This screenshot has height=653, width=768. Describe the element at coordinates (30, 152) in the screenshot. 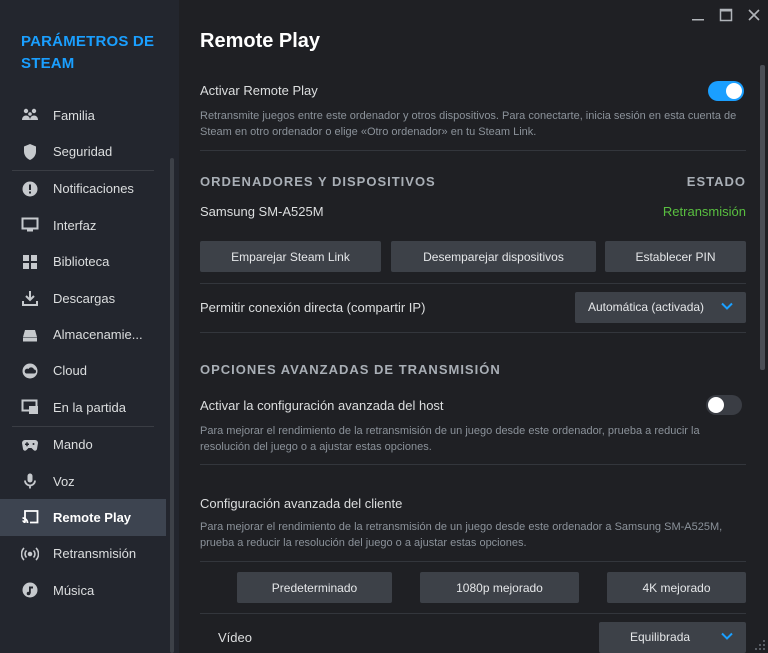

I see `shield-icon` at that location.